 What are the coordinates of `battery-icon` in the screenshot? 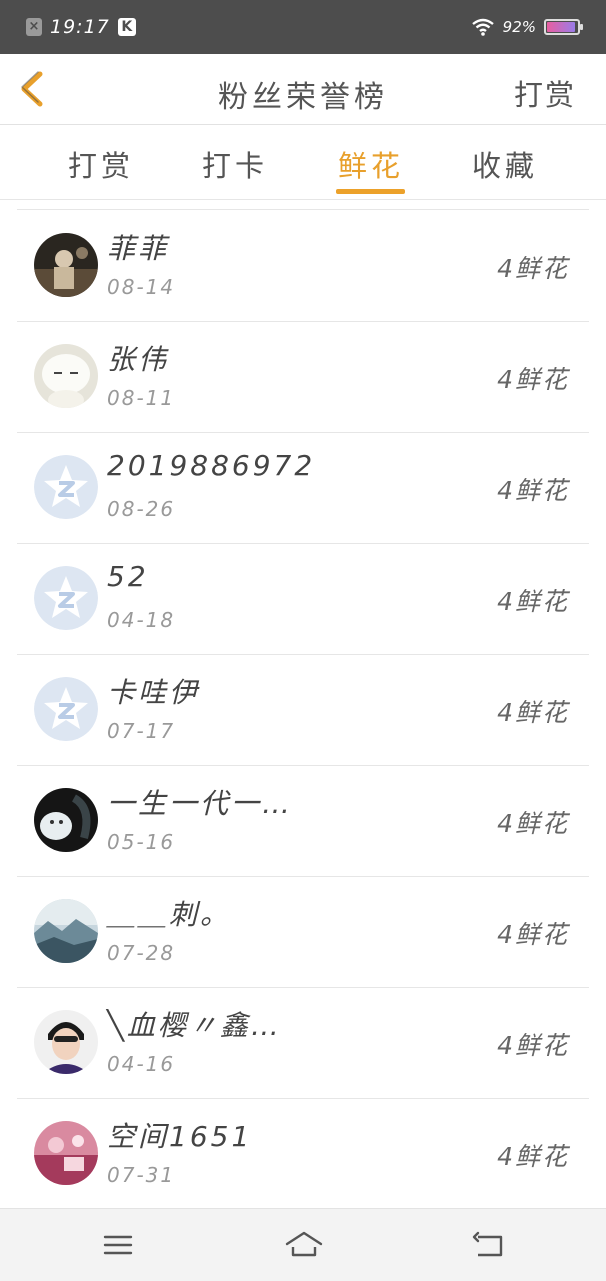 It's located at (563, 27).